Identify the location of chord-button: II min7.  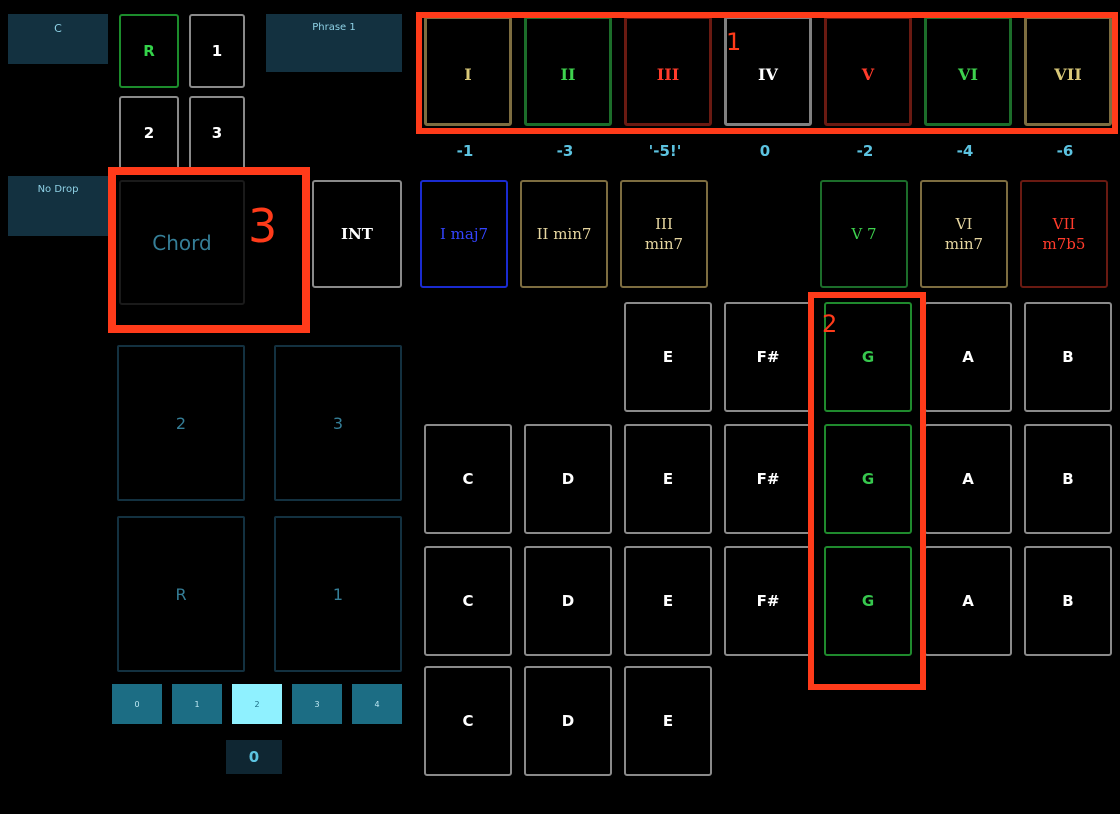
(564, 234).